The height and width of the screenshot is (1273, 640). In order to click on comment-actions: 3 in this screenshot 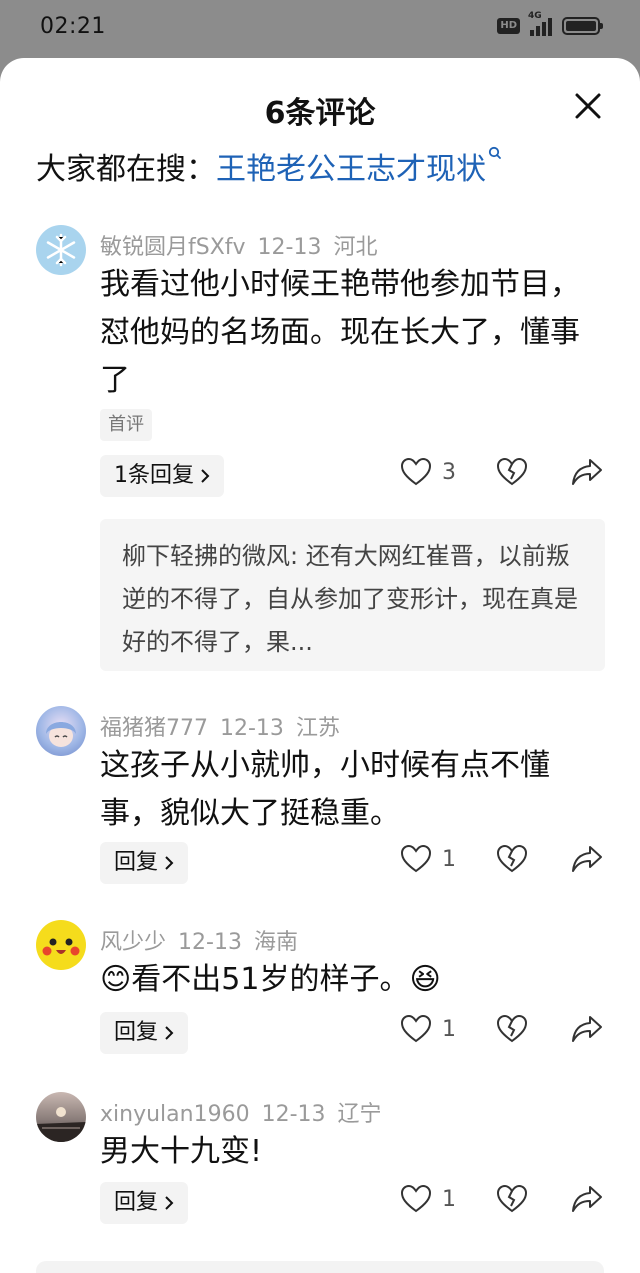, I will do `click(505, 477)`.